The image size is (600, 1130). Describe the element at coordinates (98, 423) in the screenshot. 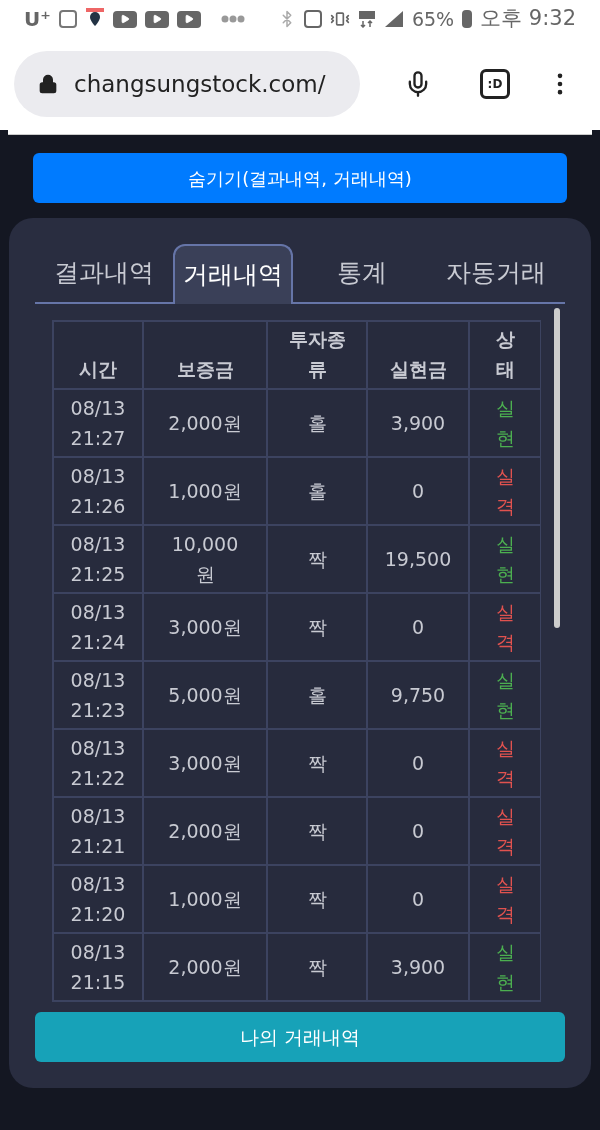

I see `table-cell: 08/13 21:27` at that location.